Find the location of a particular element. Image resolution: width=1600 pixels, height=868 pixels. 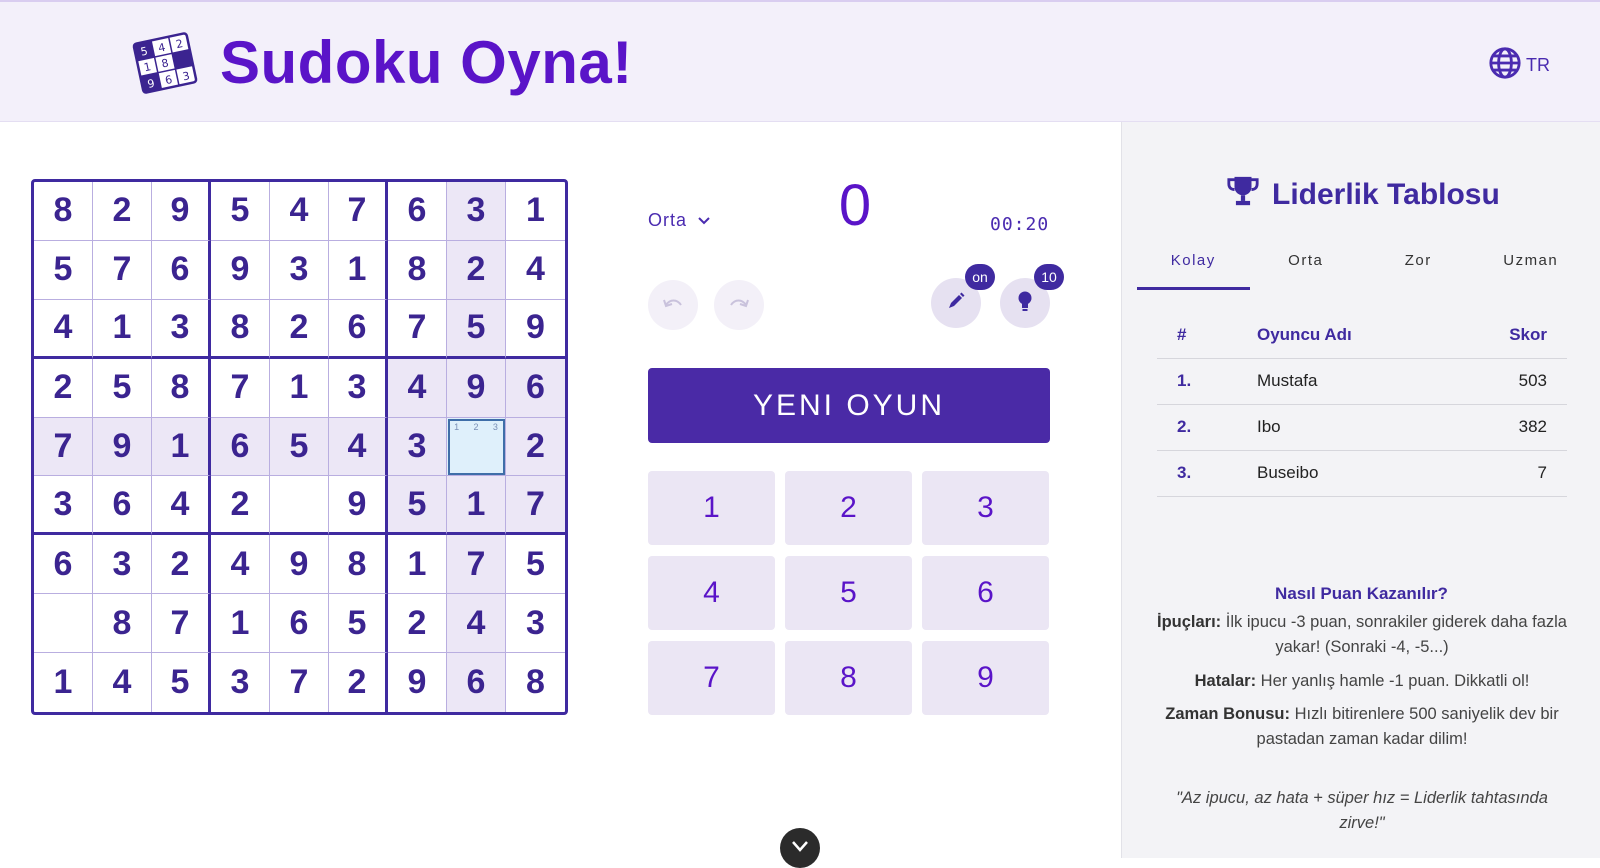

difficulty-select: Orta is located at coordinates (679, 220).